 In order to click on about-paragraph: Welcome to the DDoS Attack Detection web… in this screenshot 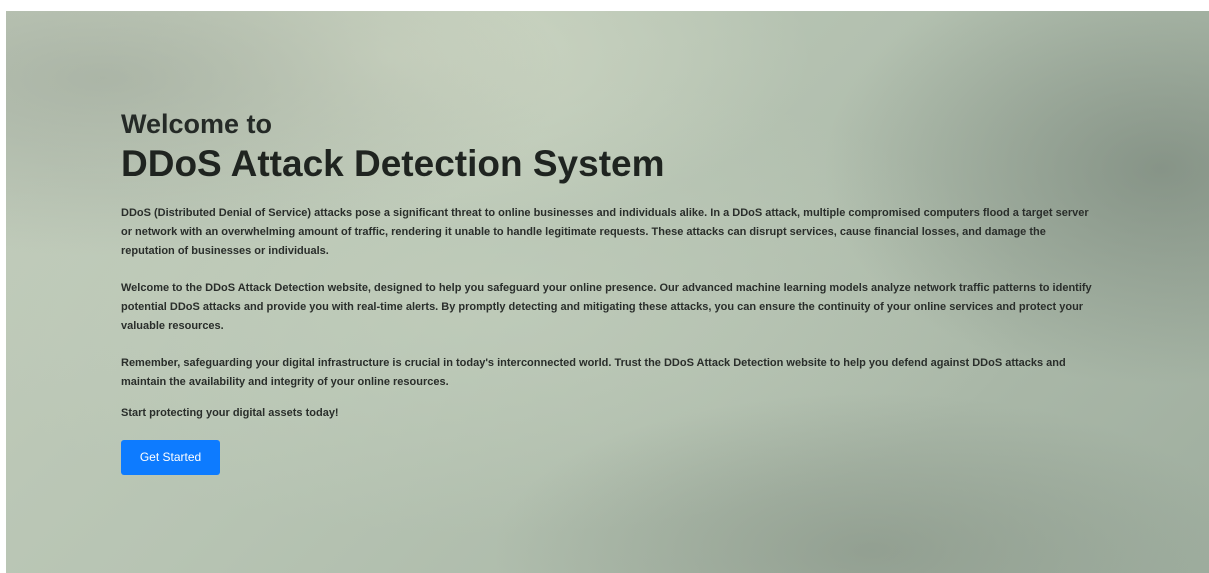, I will do `click(606, 307)`.